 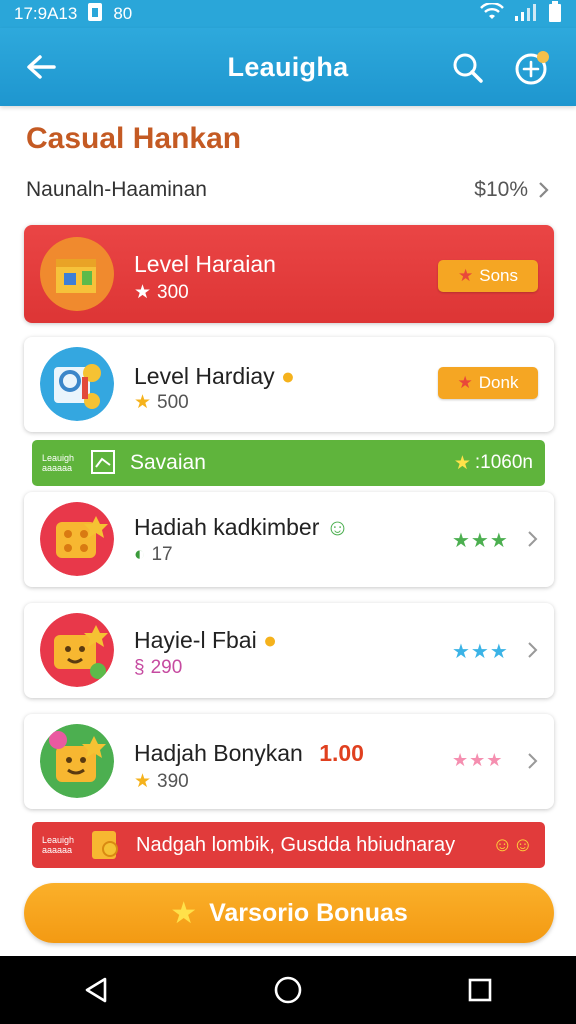 What do you see at coordinates (288, 14) in the screenshot?
I see `status-bar: 17:9A13 80` at bounding box center [288, 14].